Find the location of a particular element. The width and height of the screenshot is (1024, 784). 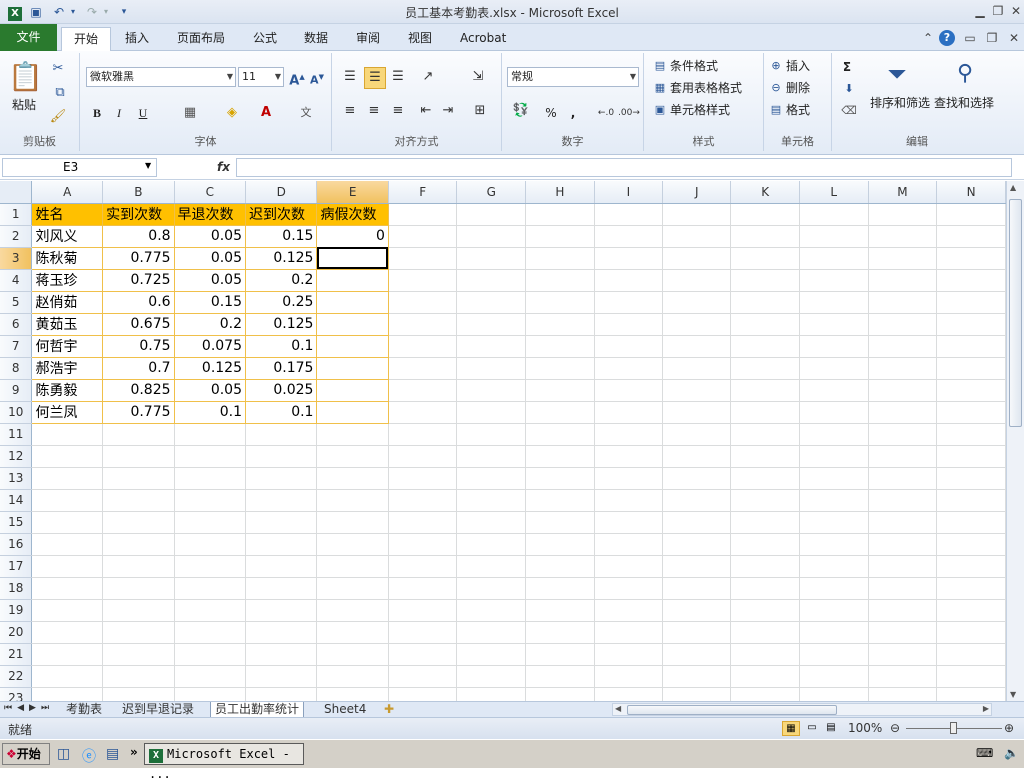

autosum-button: Σ is located at coordinates (847, 67).